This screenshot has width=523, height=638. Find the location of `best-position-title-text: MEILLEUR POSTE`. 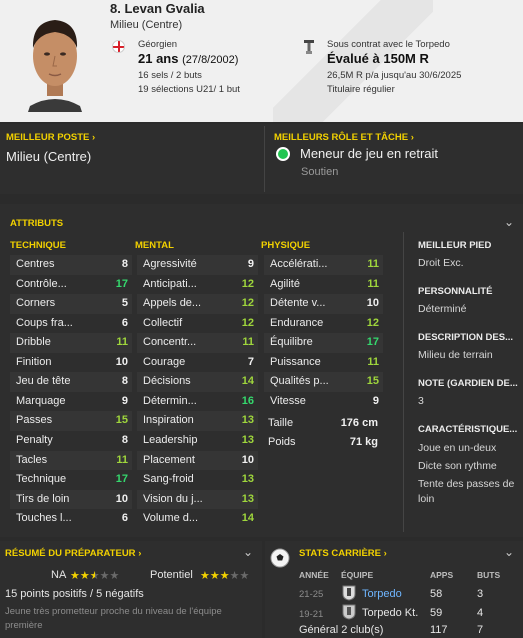

best-position-title-text: MEILLEUR POSTE is located at coordinates (48, 137).